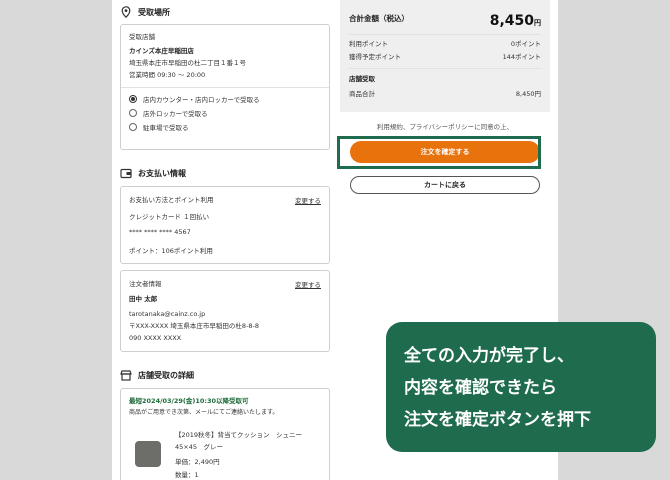 The height and width of the screenshot is (480, 670). I want to click on orderer-change-link: 変更する, so click(308, 284).